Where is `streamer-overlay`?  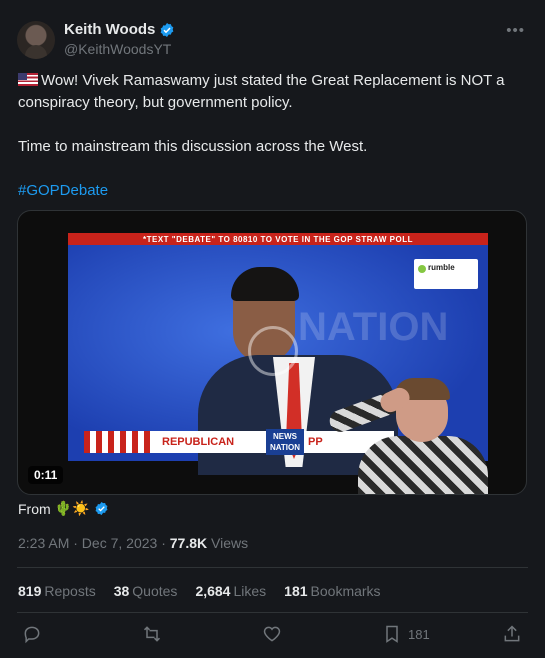
streamer-overlay is located at coordinates (403, 435).